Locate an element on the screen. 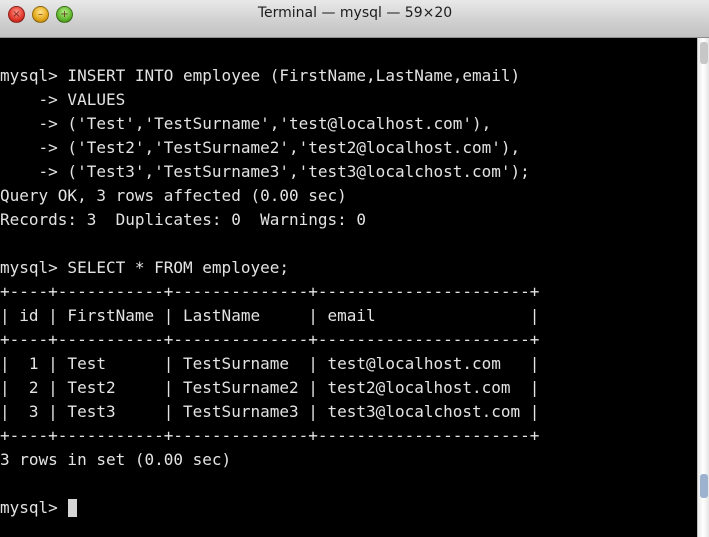  terminal-line-text: Records: 3 Duplicates: 0 Warnings: 0 is located at coordinates (183, 219).